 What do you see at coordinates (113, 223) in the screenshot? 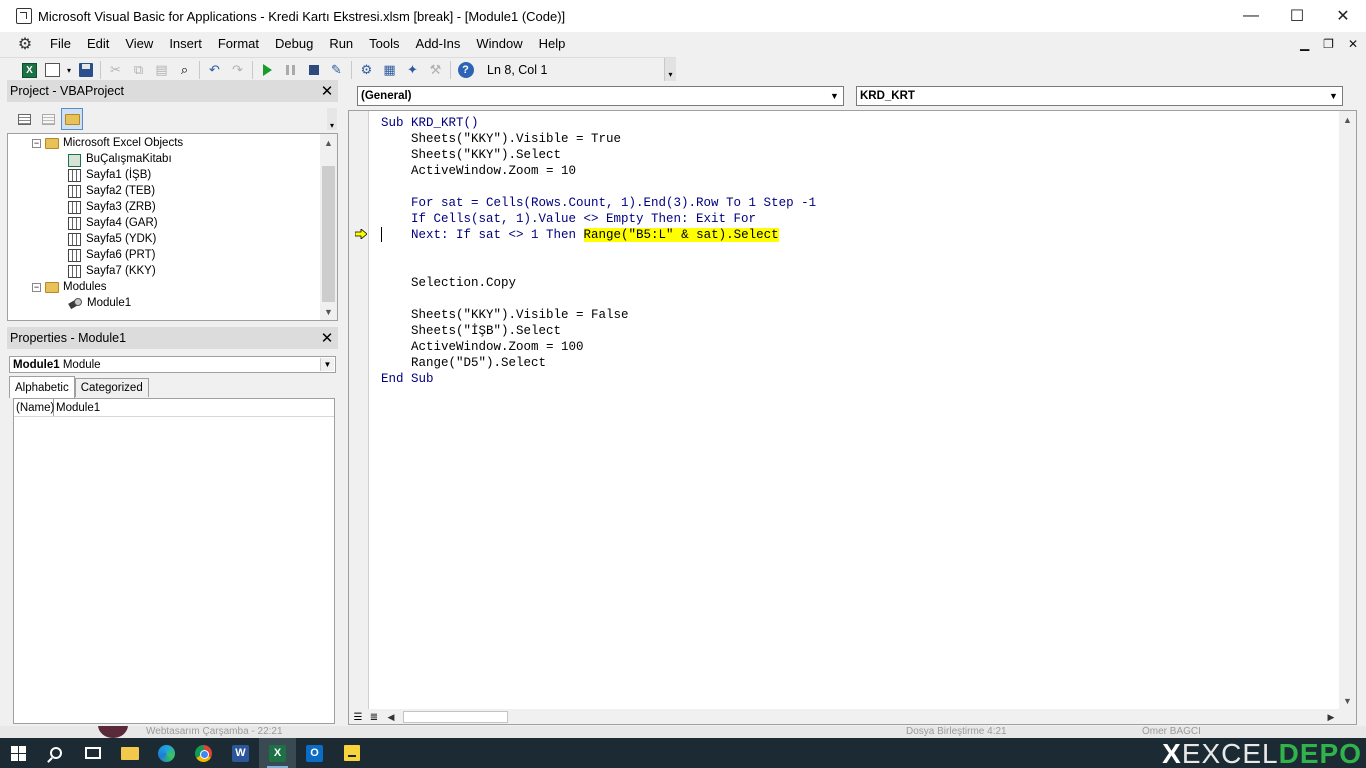
I see `tree-item-sheet: Sayfa4 (GAR)` at bounding box center [113, 223].